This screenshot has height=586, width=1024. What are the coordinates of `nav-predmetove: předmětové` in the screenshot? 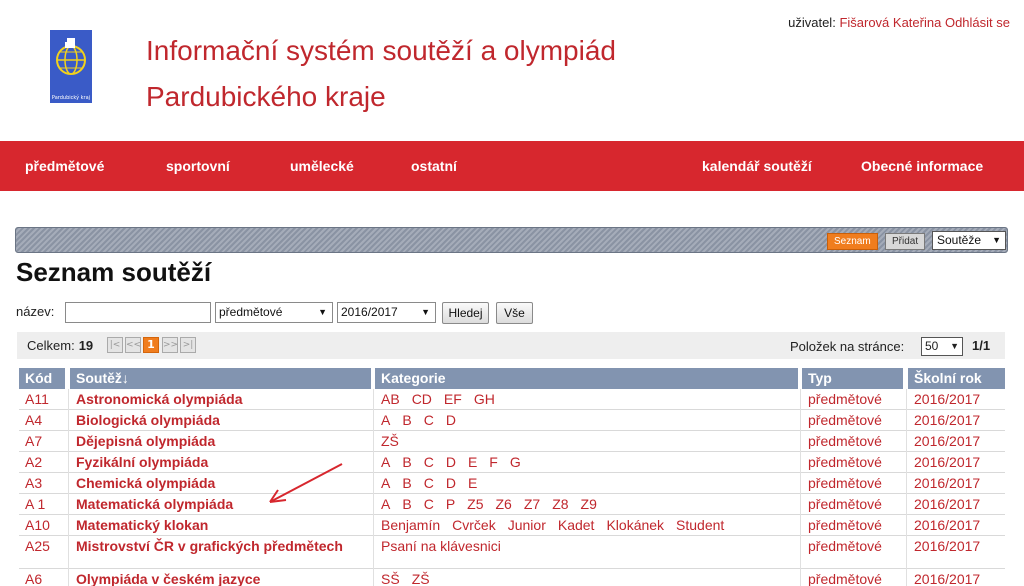 It's located at (64, 166).